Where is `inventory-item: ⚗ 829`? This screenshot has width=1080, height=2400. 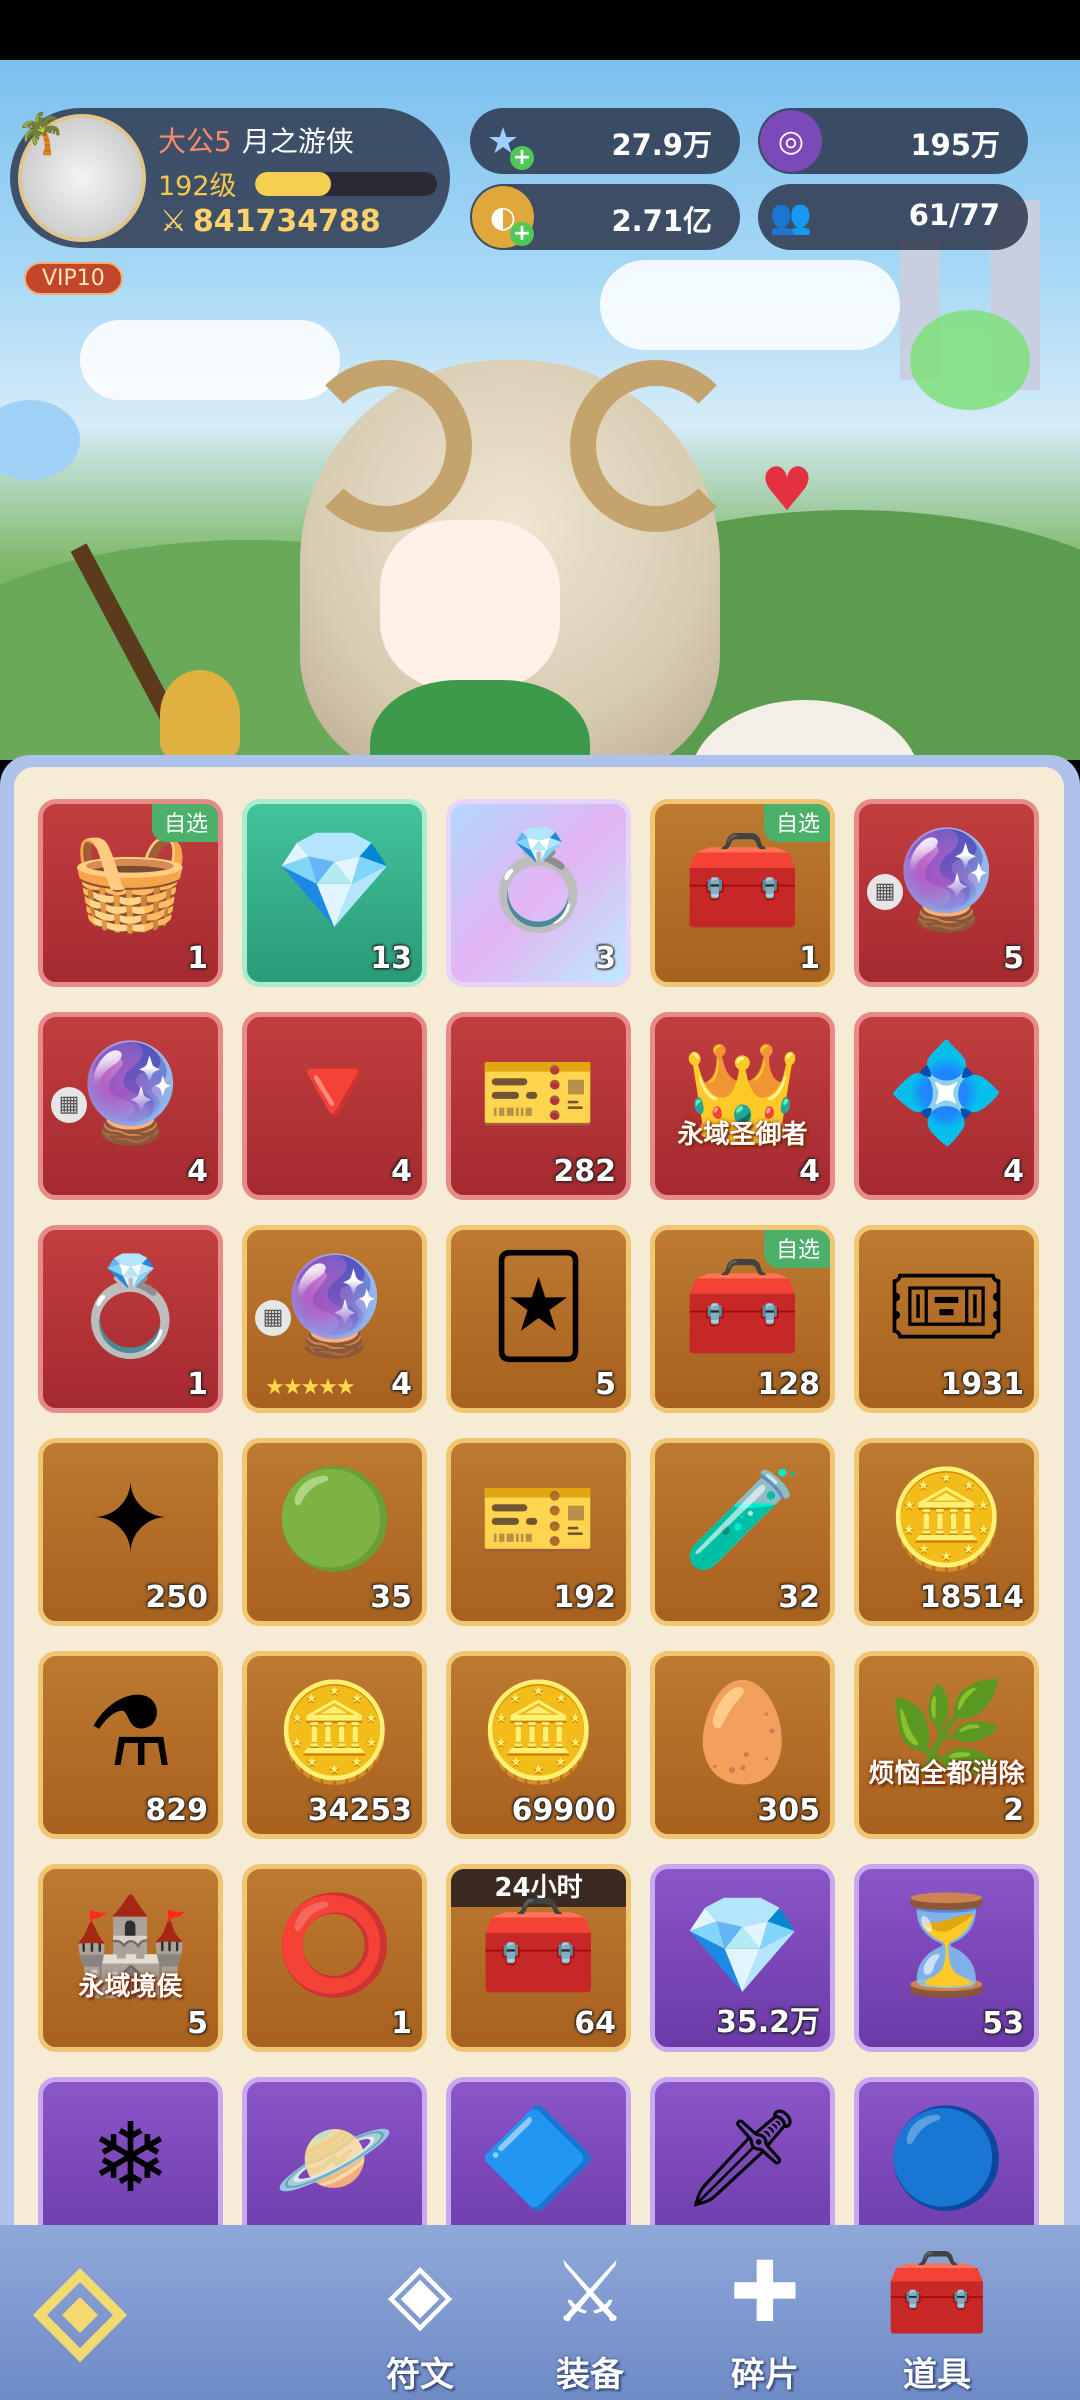
inventory-item: ⚗ 829 is located at coordinates (130, 1745).